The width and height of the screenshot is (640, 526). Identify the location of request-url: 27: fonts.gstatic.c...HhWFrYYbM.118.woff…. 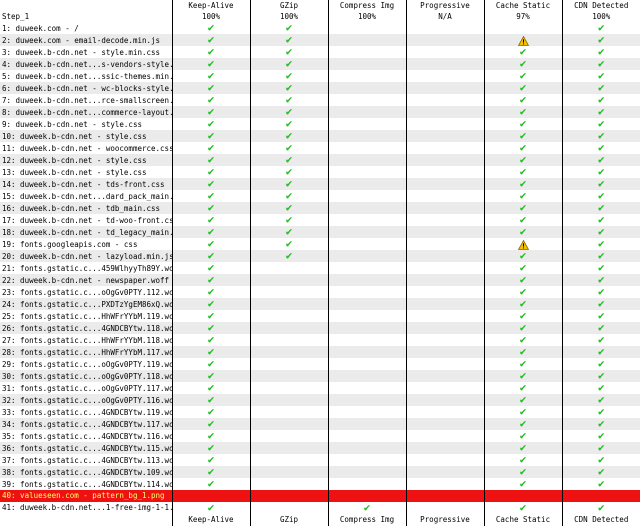
(86, 340).